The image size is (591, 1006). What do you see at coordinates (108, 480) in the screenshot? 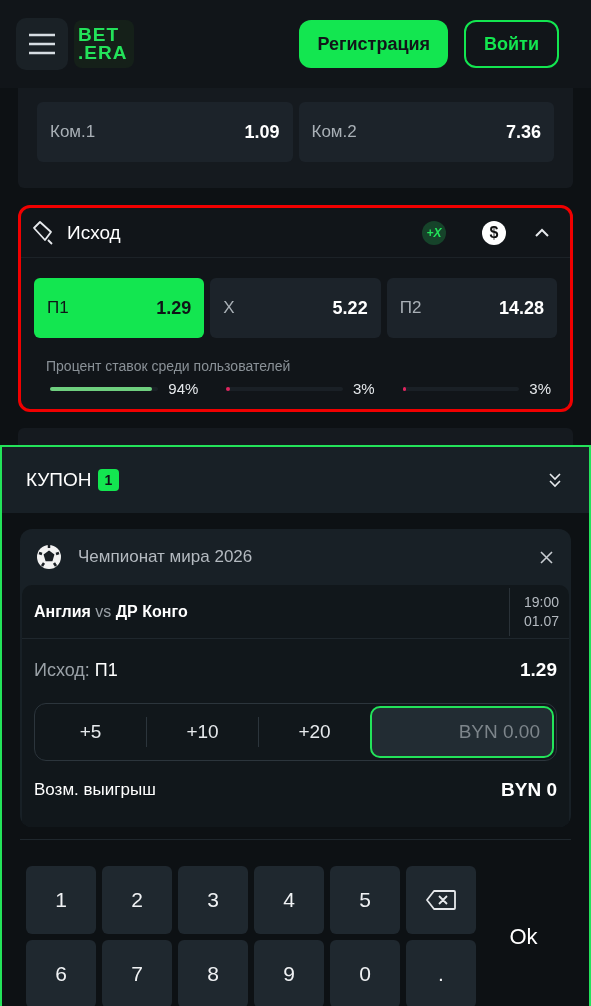
I see `count-badge: 1` at bounding box center [108, 480].